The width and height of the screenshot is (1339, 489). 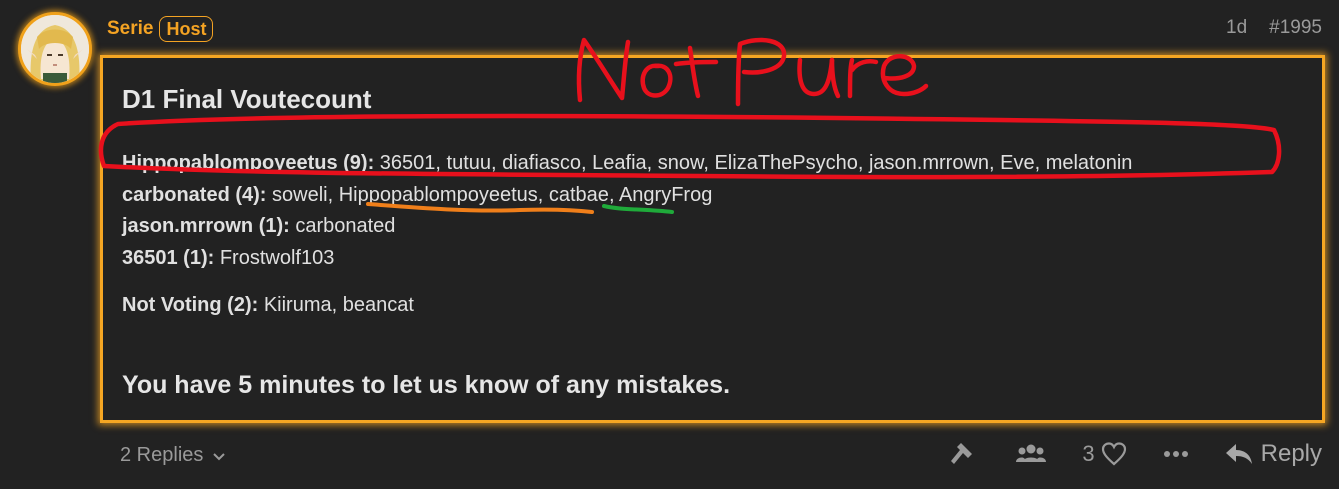 What do you see at coordinates (1031, 454) in the screenshot?
I see `users-icon` at bounding box center [1031, 454].